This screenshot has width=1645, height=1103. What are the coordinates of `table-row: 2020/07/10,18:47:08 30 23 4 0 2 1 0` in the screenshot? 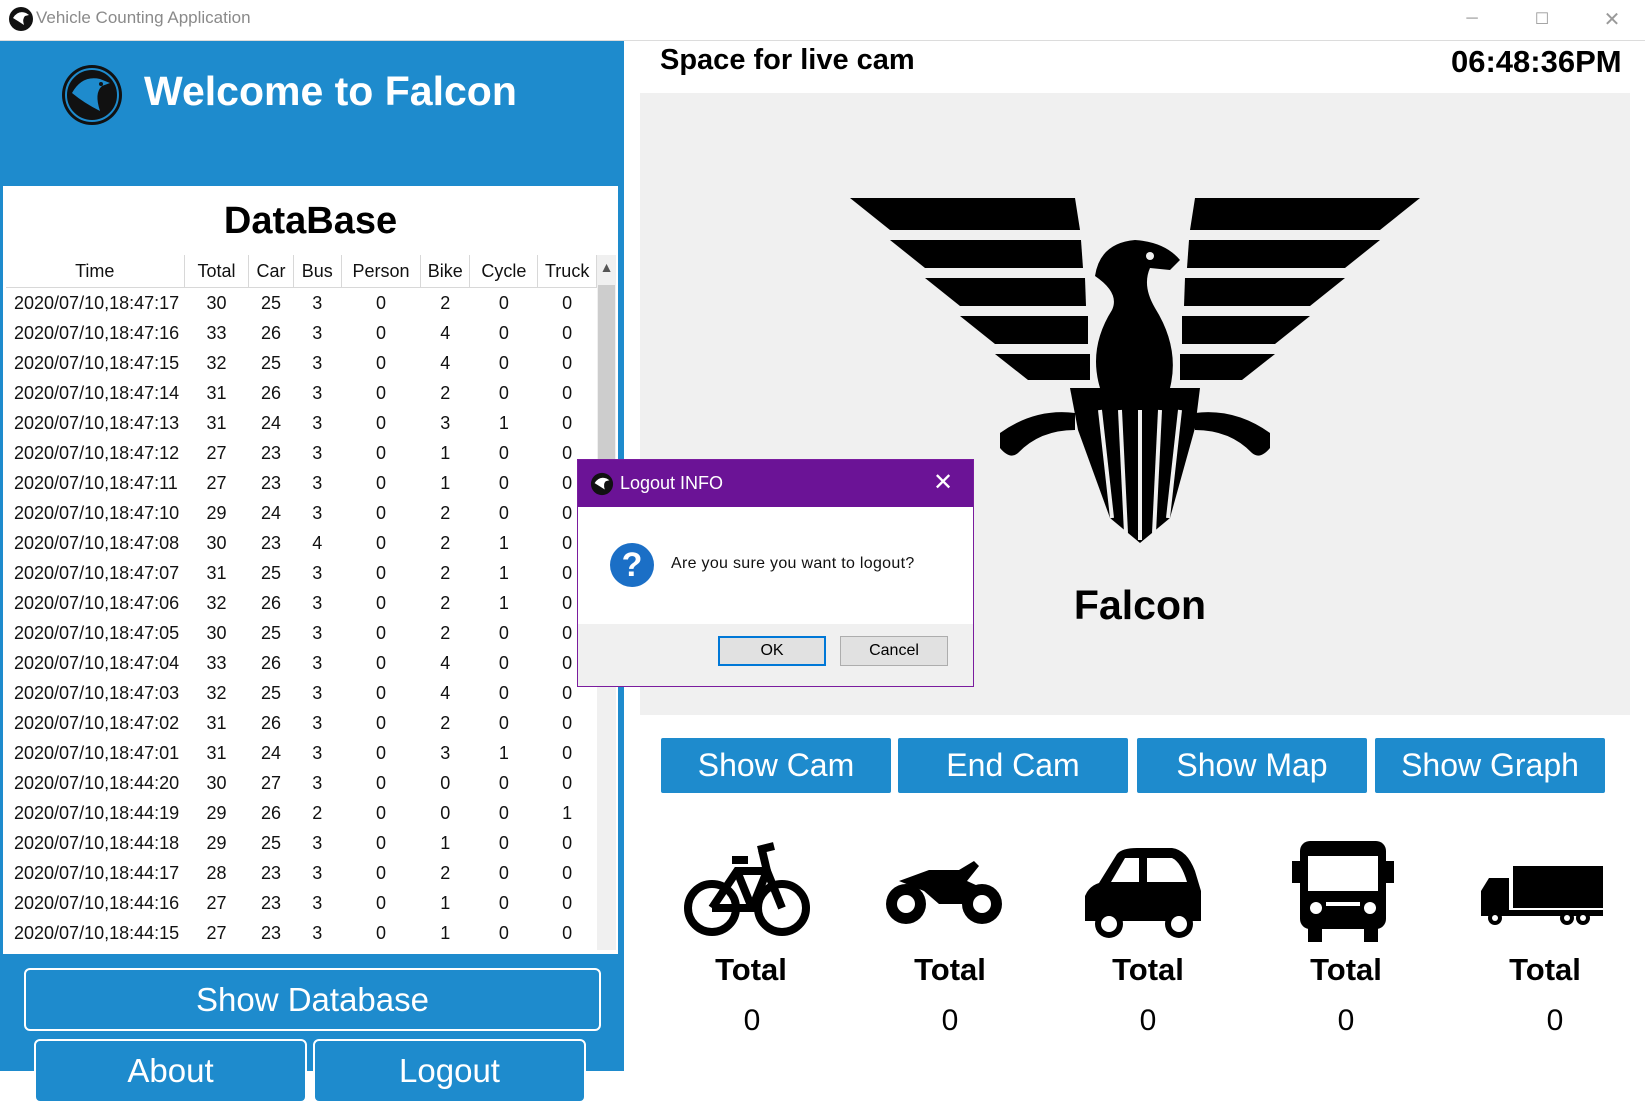 It's located at (301, 543).